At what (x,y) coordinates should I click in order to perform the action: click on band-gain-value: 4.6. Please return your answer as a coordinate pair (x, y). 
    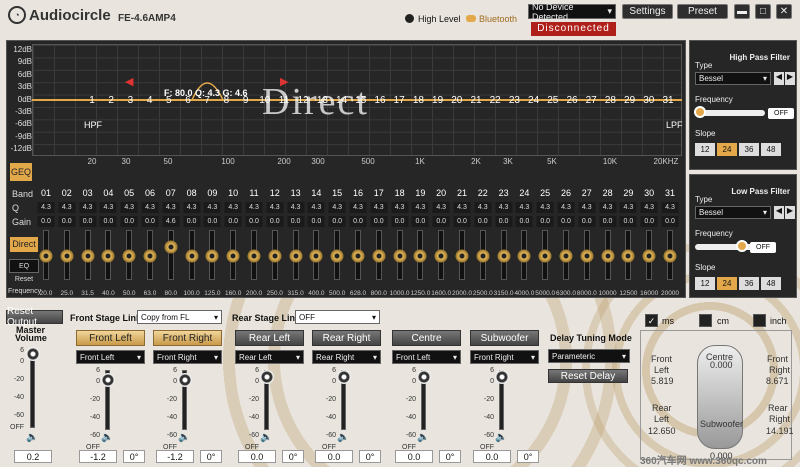
    Looking at the image, I should click on (171, 221).